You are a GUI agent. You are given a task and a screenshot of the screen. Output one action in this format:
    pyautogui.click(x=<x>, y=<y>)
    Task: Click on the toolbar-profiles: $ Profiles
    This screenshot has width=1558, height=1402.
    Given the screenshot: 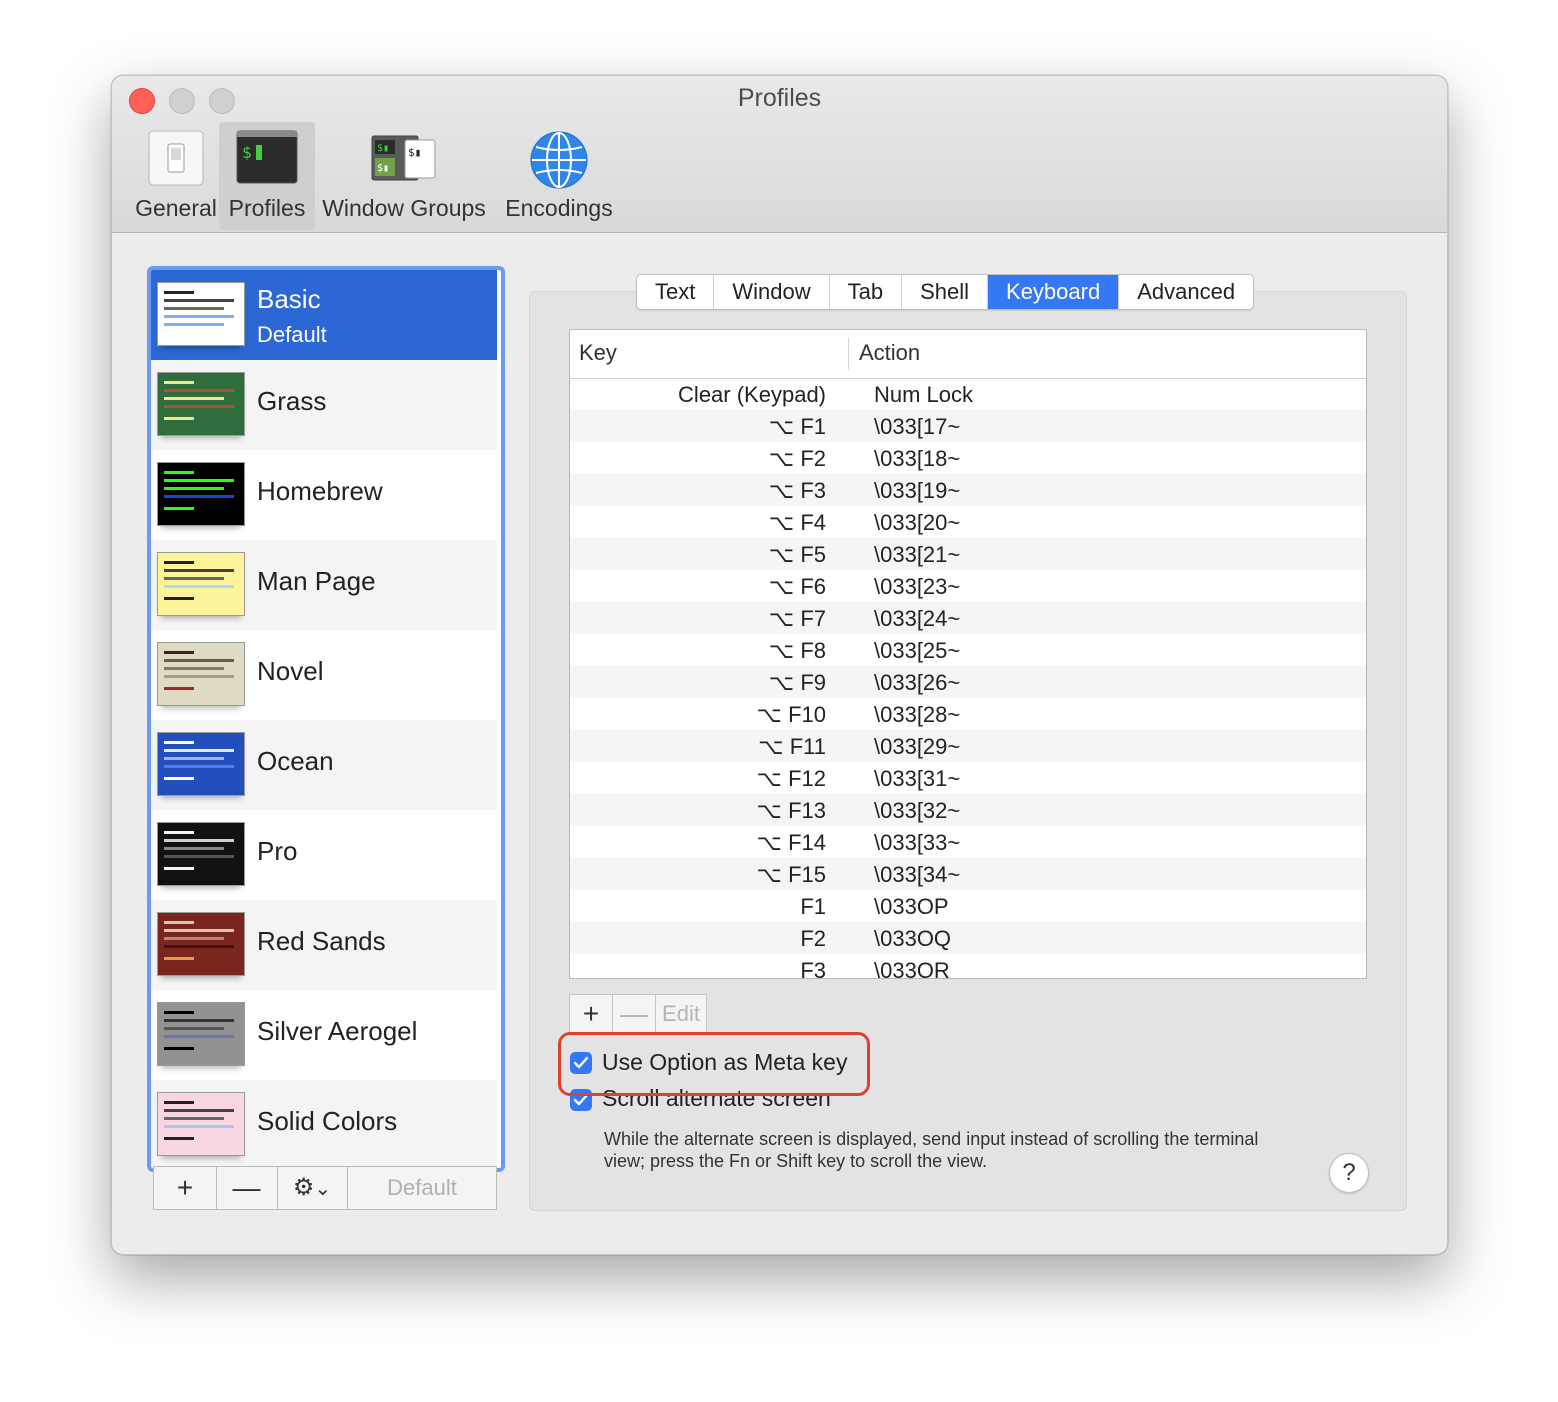 What is the action you would take?
    pyautogui.click(x=267, y=176)
    